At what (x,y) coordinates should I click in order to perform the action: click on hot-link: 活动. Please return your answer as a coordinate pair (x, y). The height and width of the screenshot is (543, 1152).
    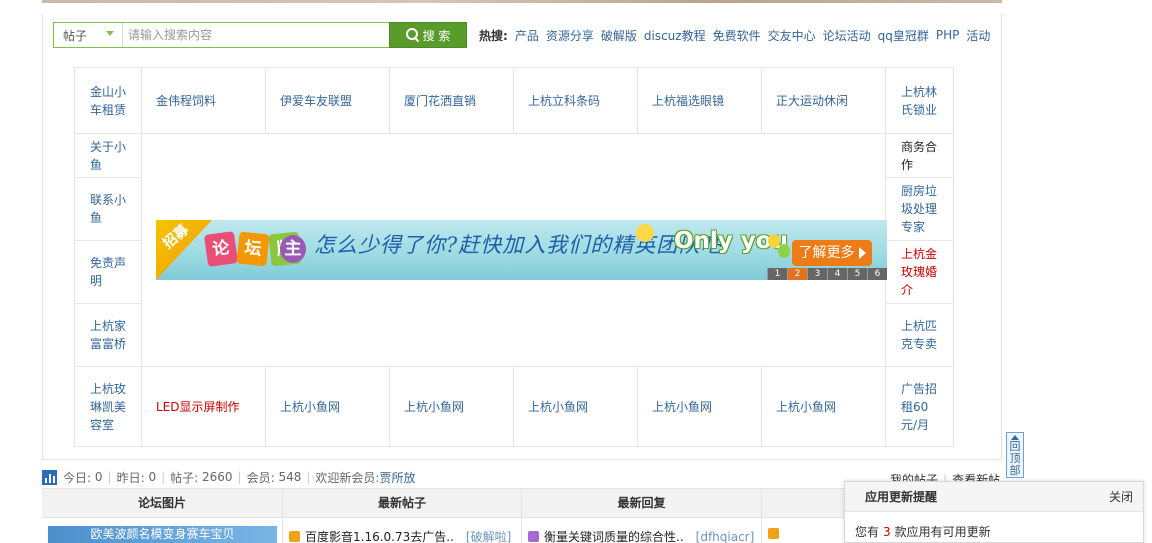
    Looking at the image, I should click on (978, 35).